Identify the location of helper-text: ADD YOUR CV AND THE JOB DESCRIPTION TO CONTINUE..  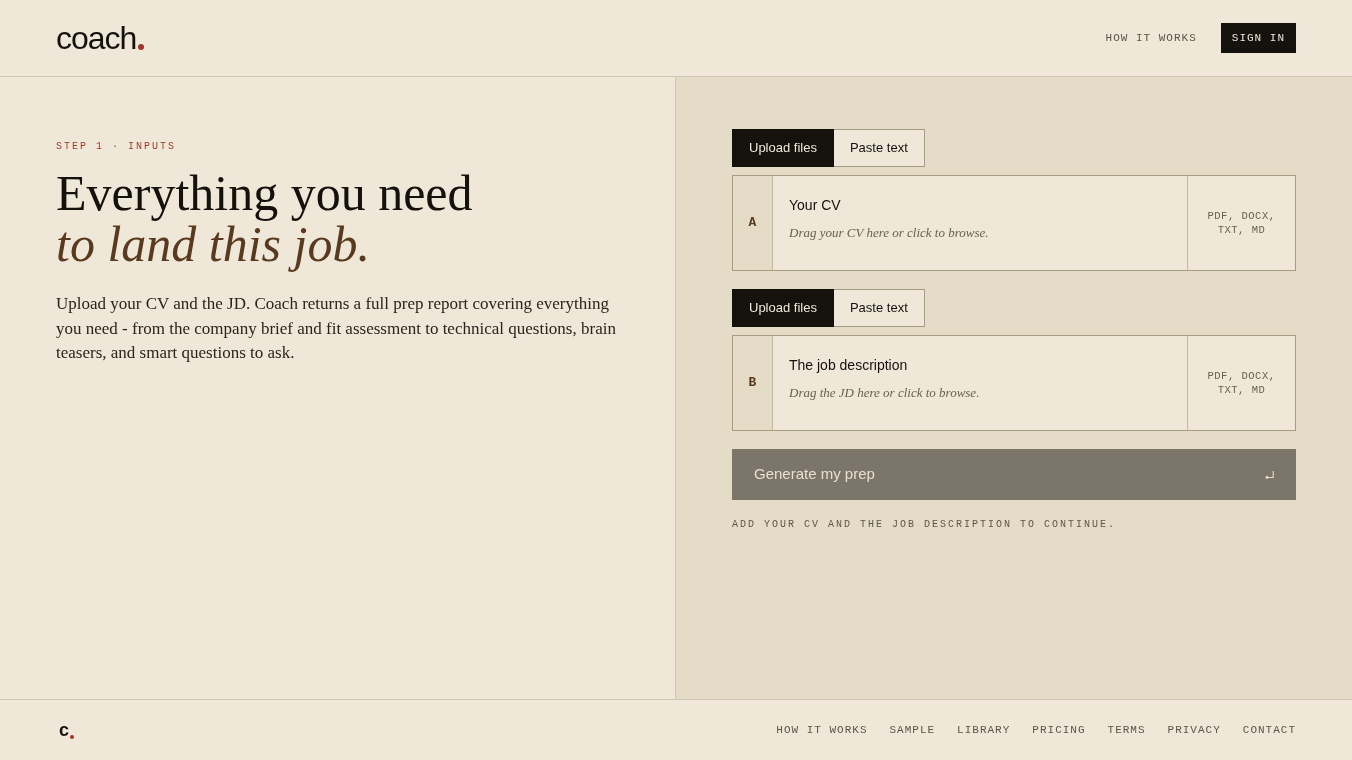
(924, 525).